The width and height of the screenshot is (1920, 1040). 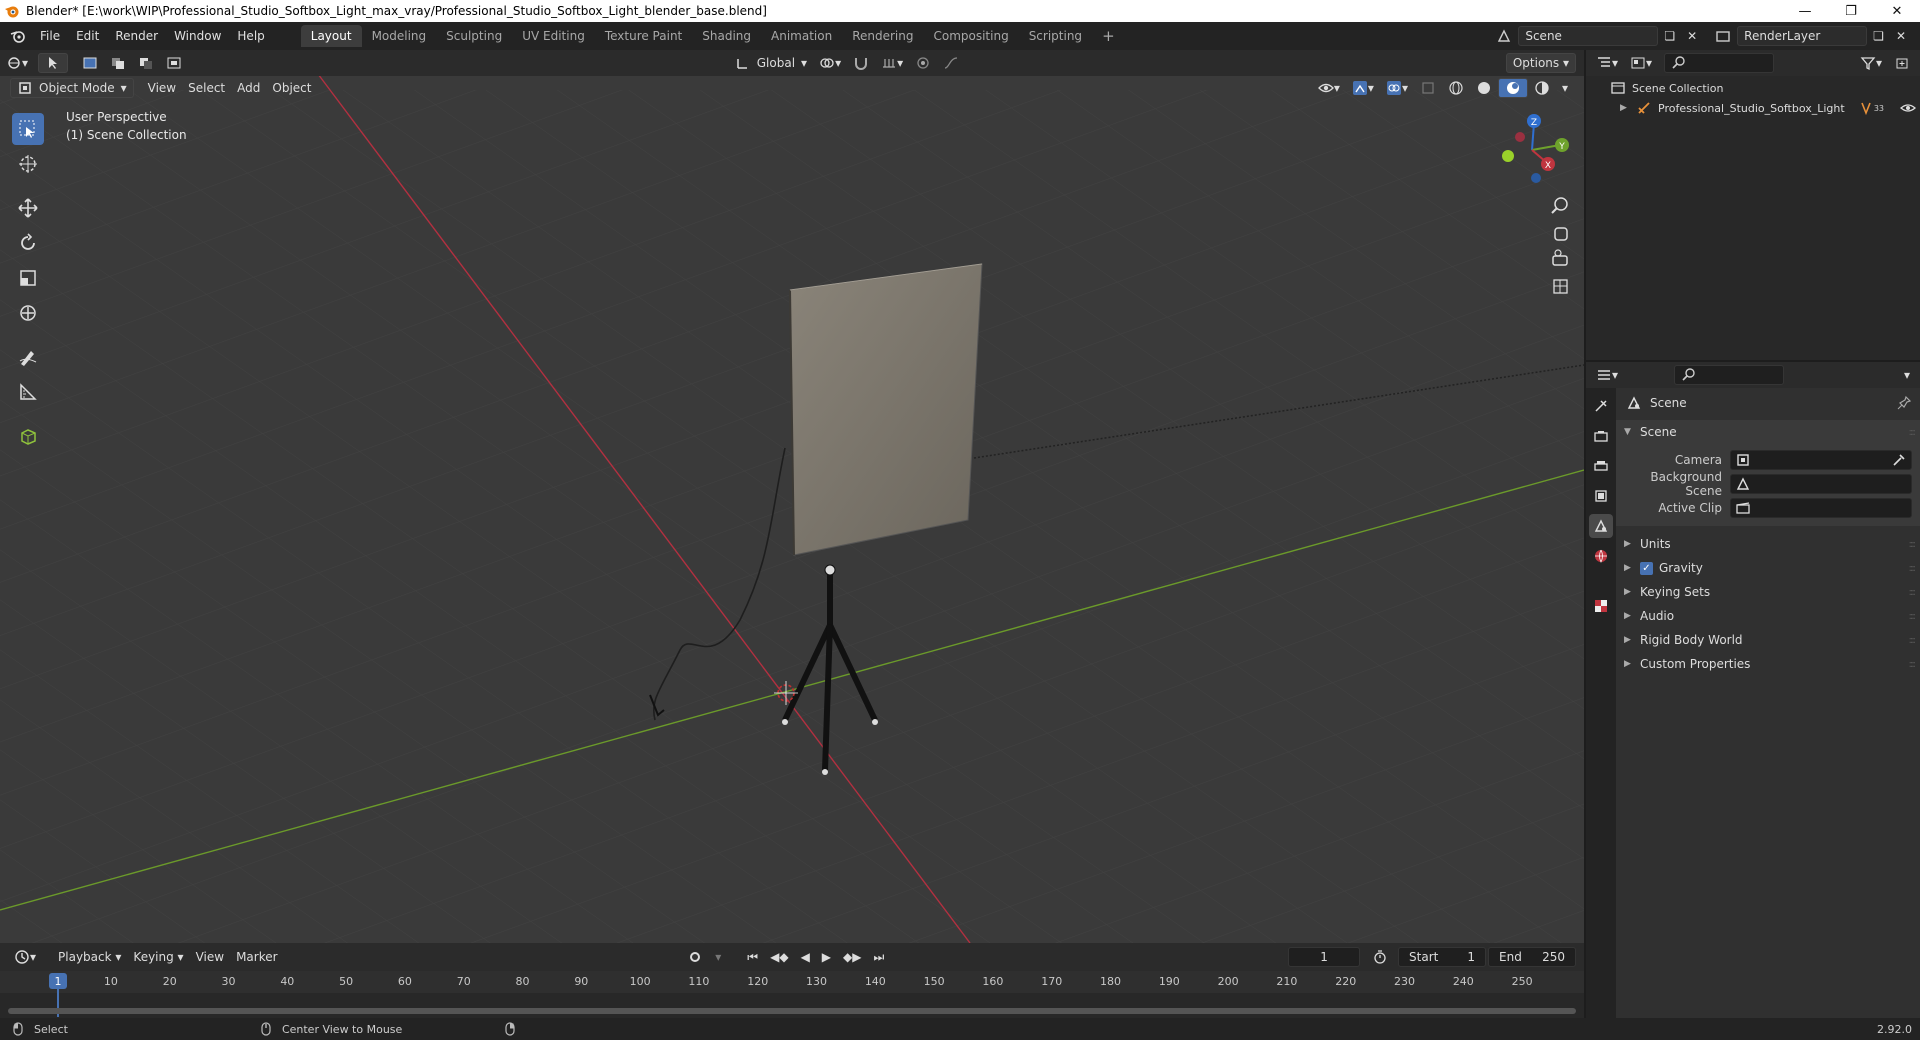 I want to click on outliner-search-input, so click(x=1719, y=63).